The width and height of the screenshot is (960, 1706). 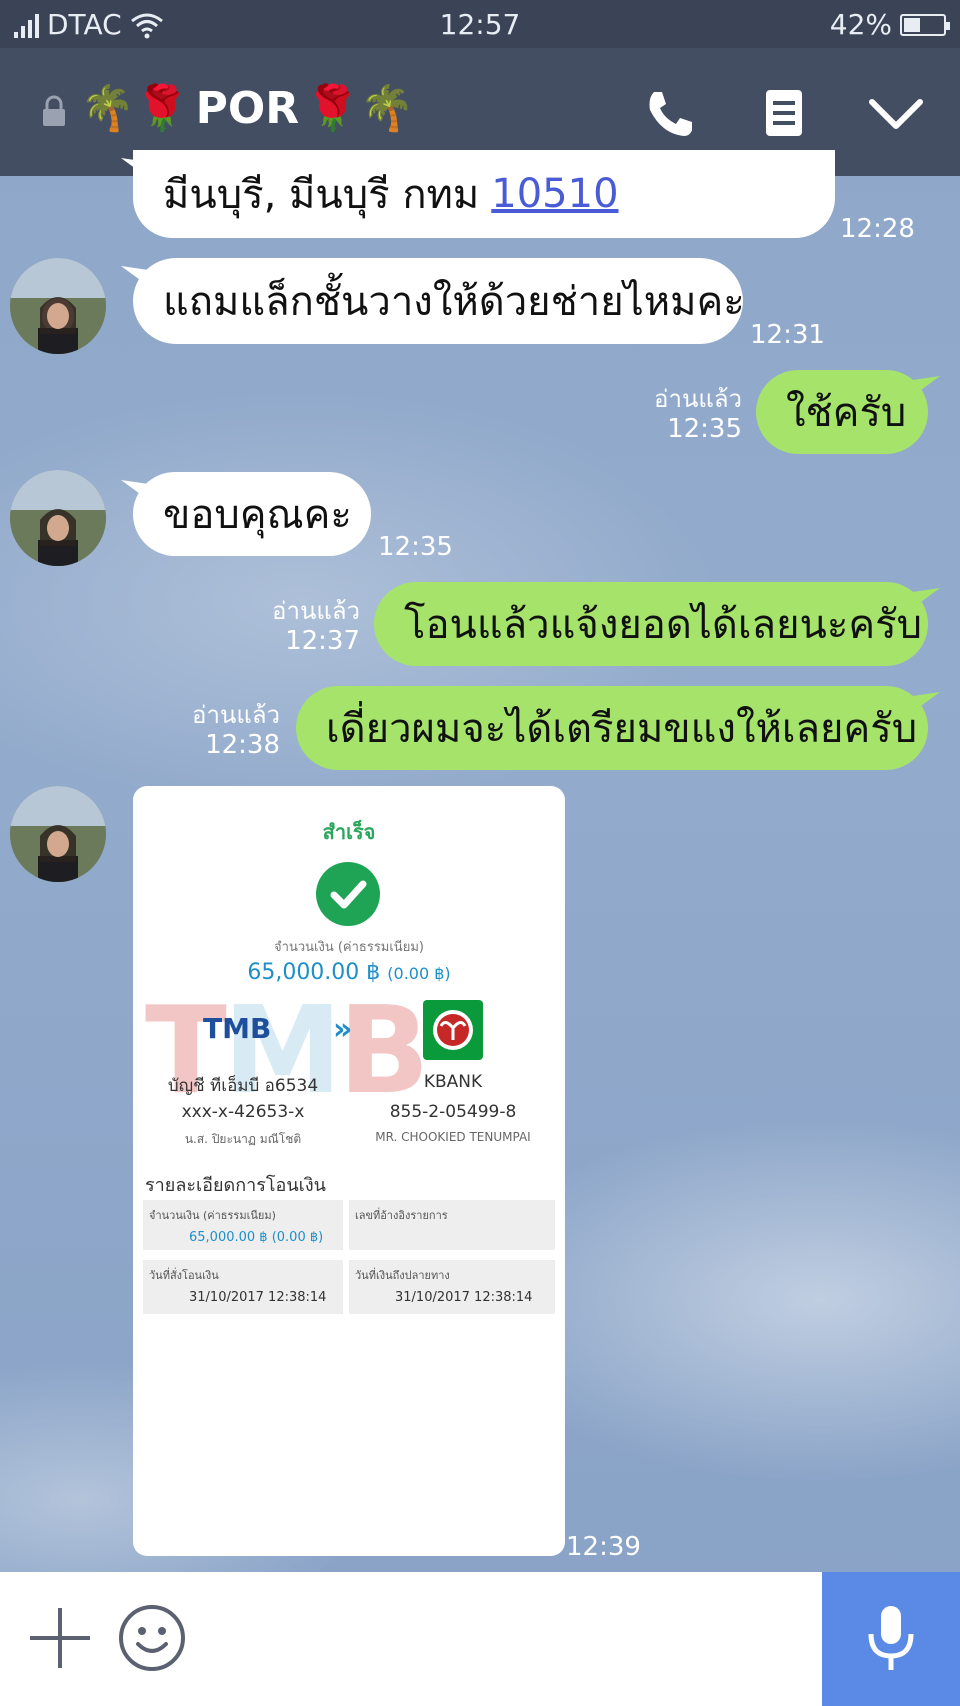 I want to click on message-bubble-incoming: ขอบคุณคะ, so click(x=252, y=514).